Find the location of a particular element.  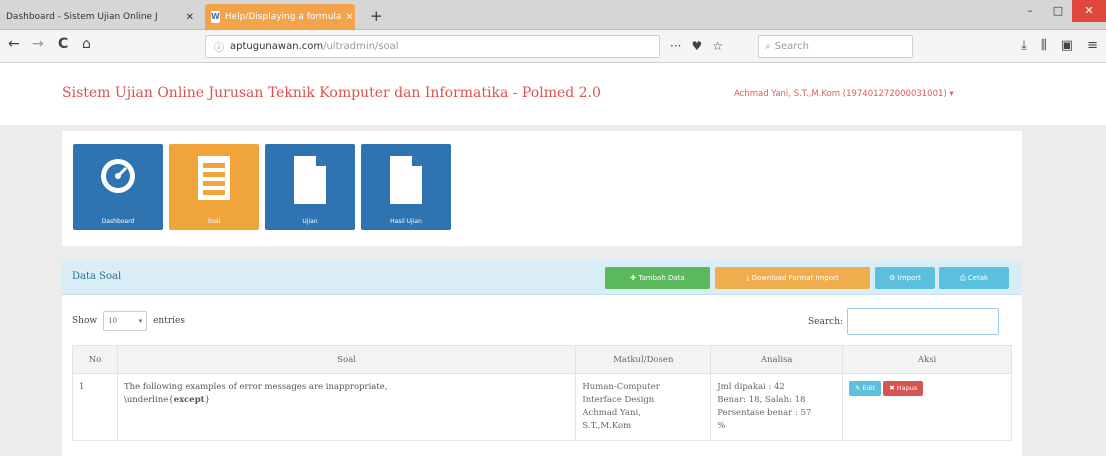

soal-underline-suffix: } is located at coordinates (207, 400).